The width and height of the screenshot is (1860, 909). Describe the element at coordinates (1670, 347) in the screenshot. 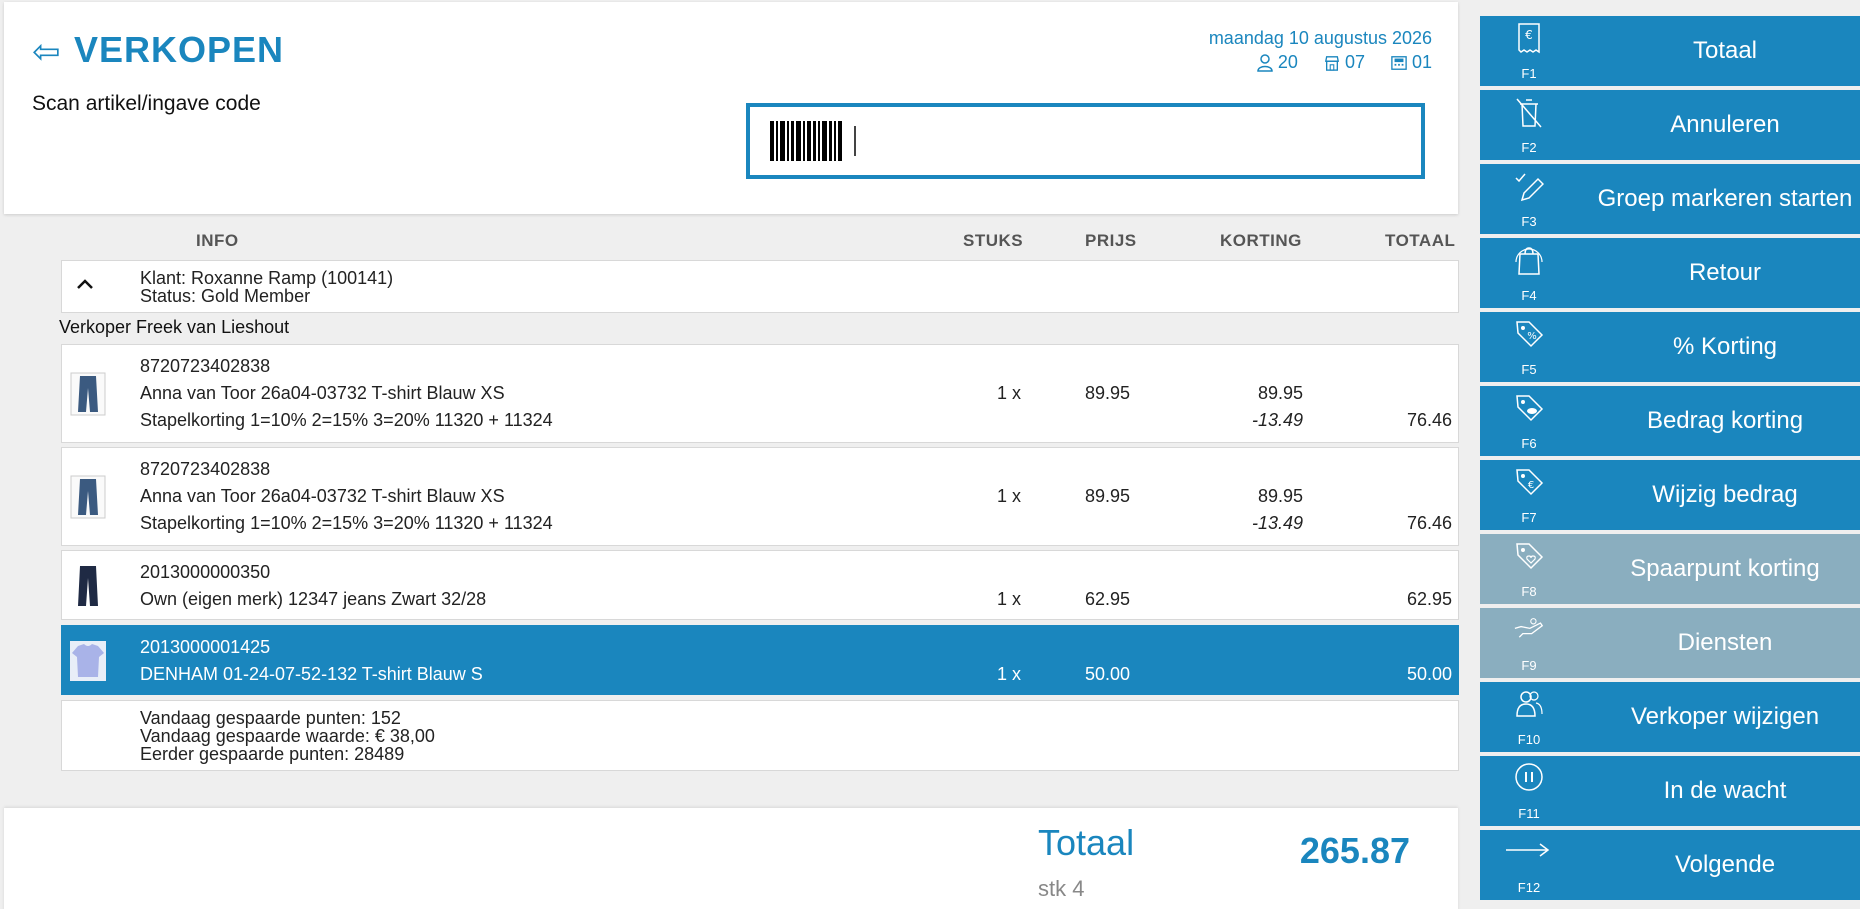

I see `f5-percent-korting-button: % F5 % Korting` at that location.